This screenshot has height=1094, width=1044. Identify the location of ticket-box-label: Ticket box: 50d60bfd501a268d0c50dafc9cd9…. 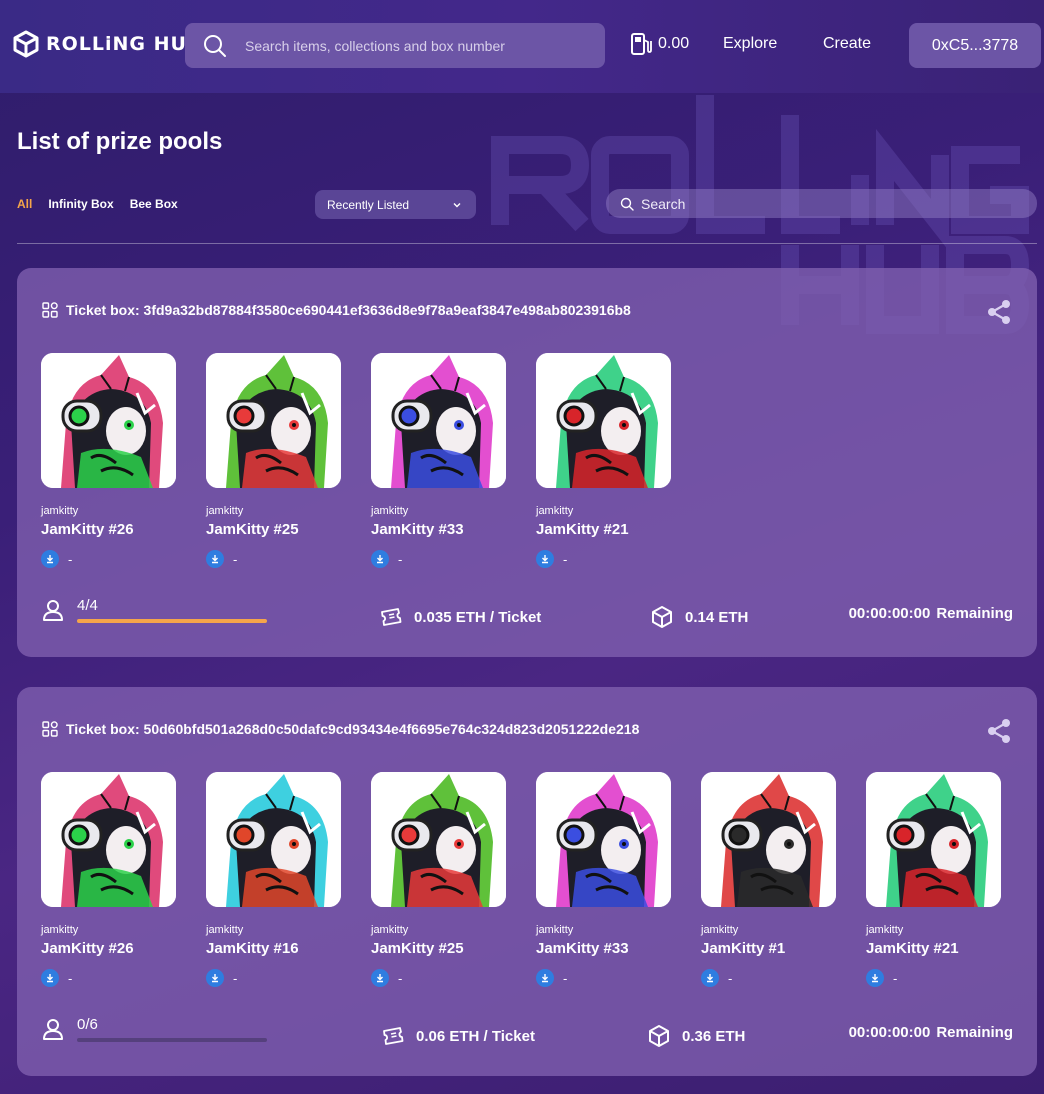
(353, 729).